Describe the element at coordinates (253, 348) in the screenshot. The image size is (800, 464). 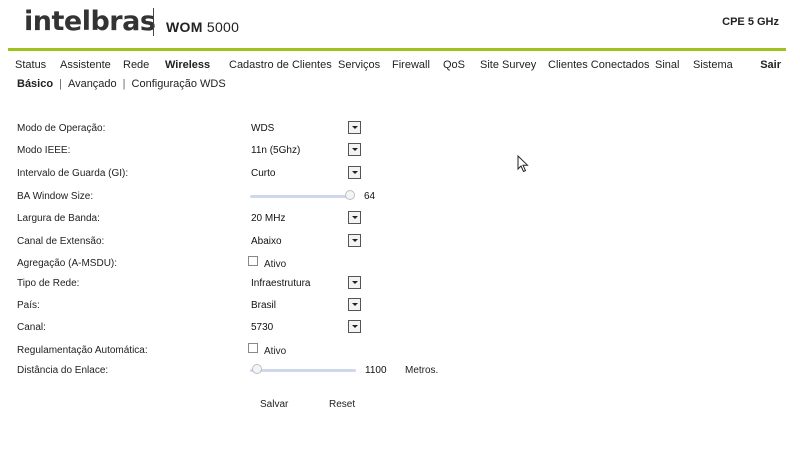
I see `checkbox-regulamentacao` at that location.